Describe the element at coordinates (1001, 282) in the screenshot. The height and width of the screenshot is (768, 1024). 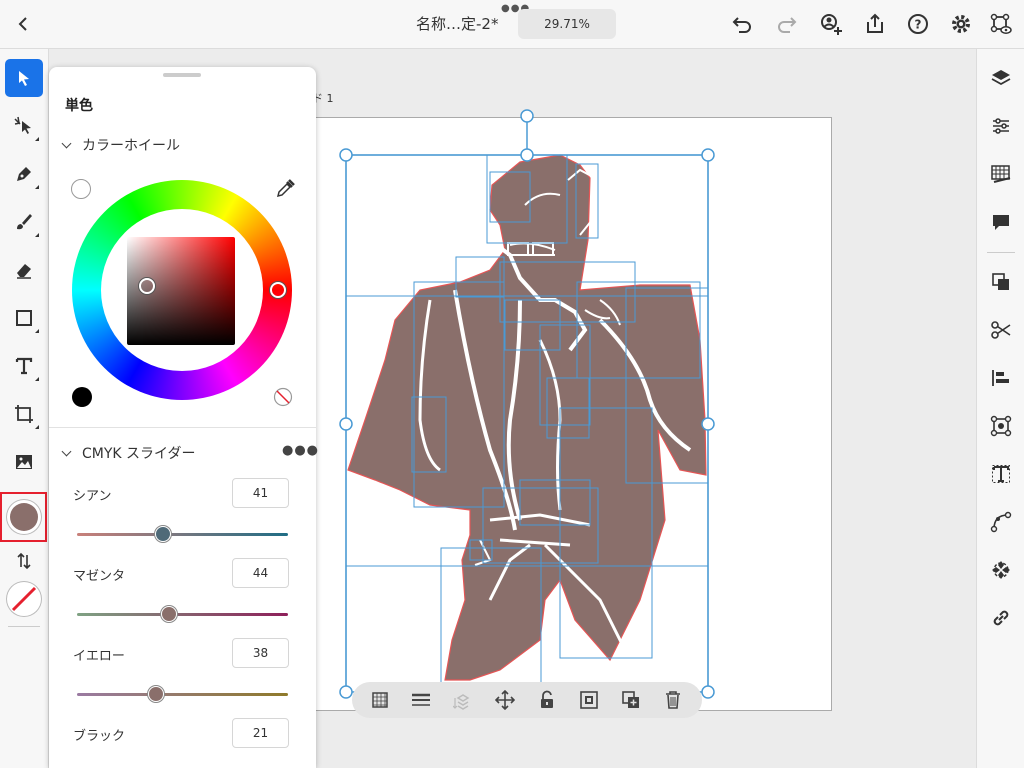
I see `pathfinder-icon` at that location.